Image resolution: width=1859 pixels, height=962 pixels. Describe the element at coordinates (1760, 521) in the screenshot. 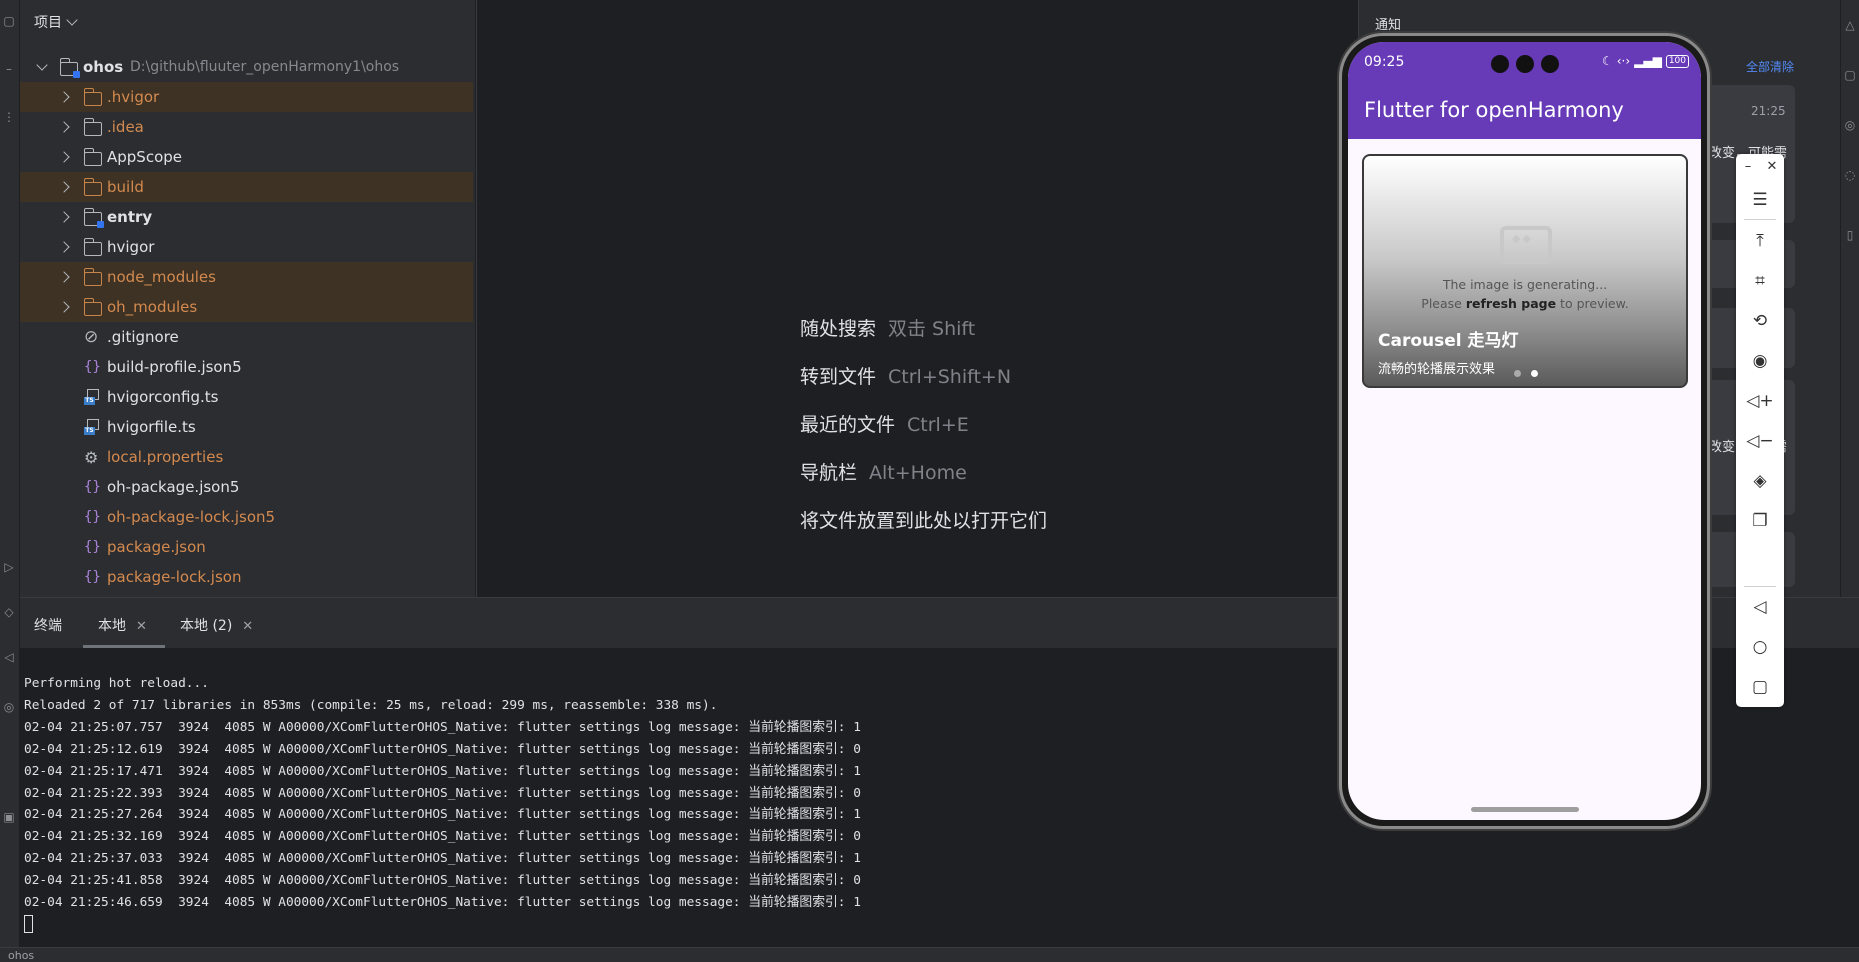

I see `fold-icon: ❐` at that location.